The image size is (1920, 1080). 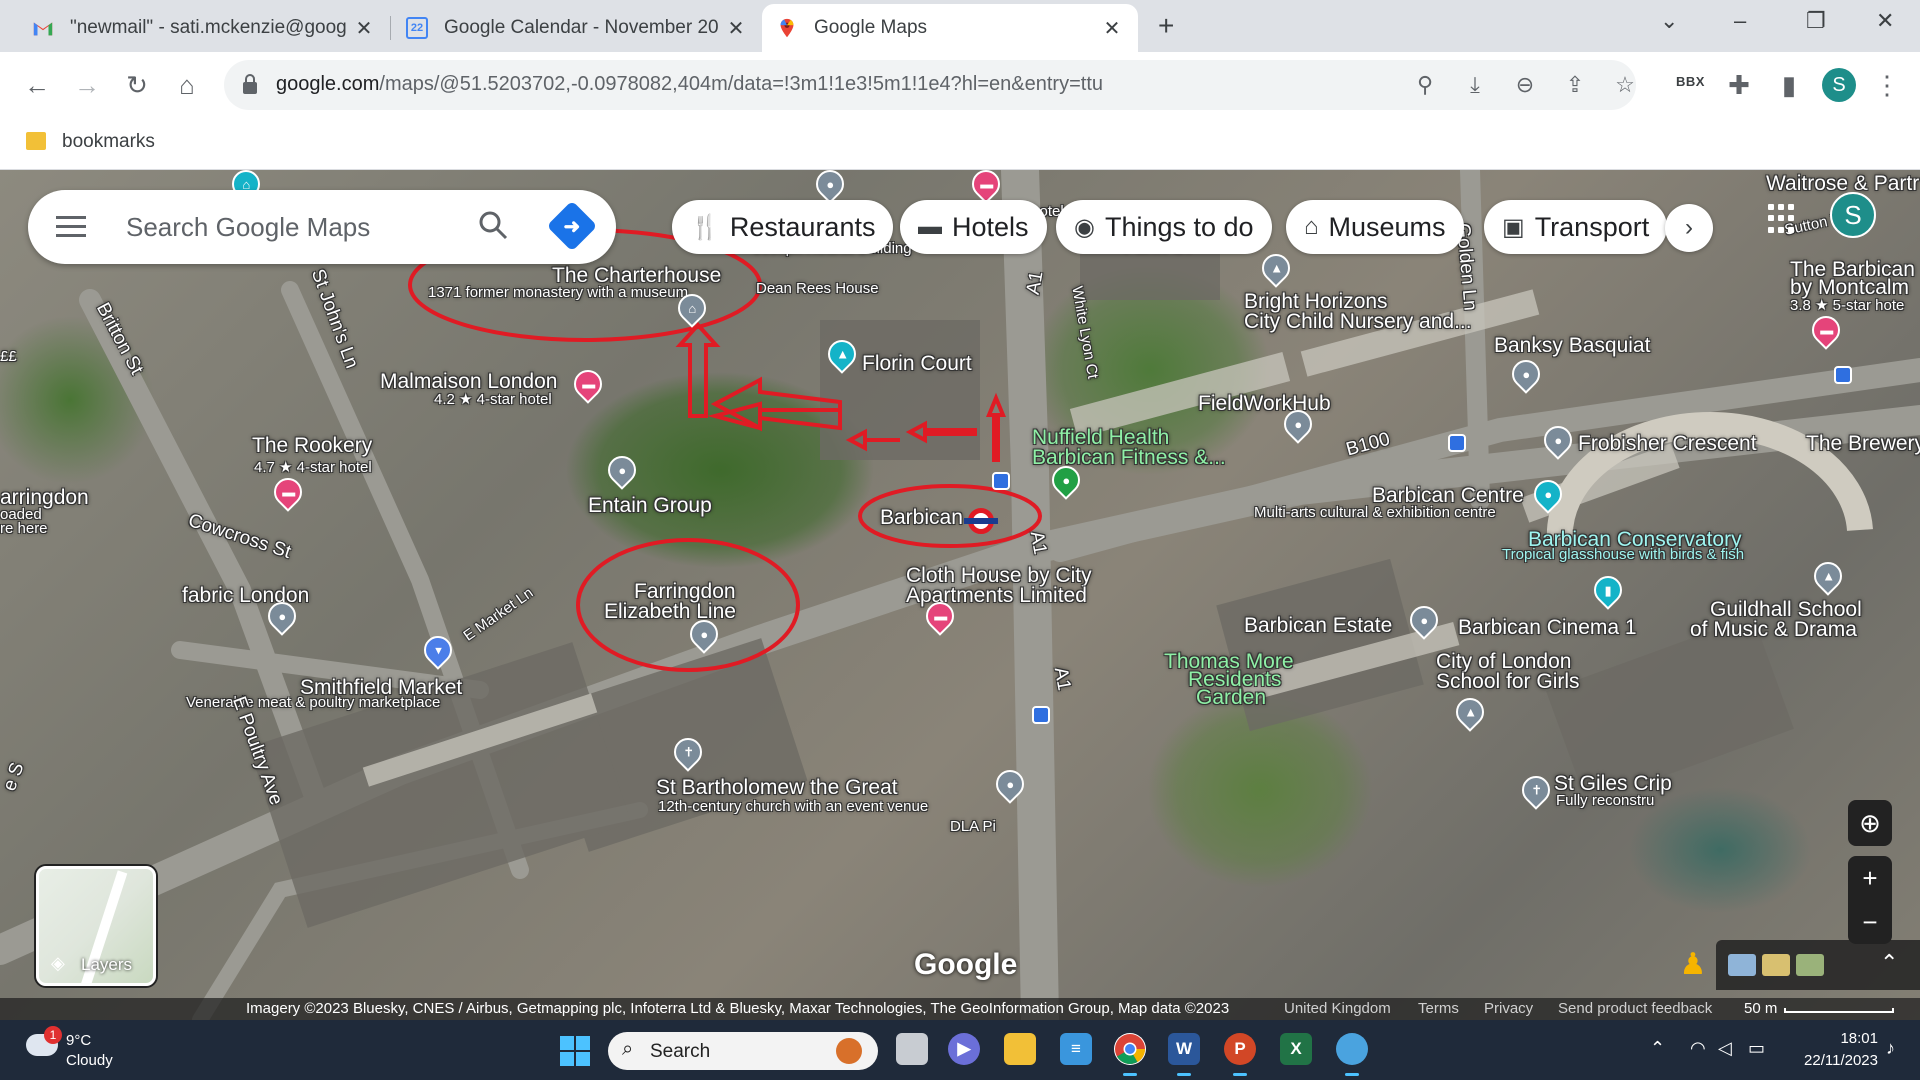 What do you see at coordinates (575, 1051) in the screenshot?
I see `windows-start-icon` at bounding box center [575, 1051].